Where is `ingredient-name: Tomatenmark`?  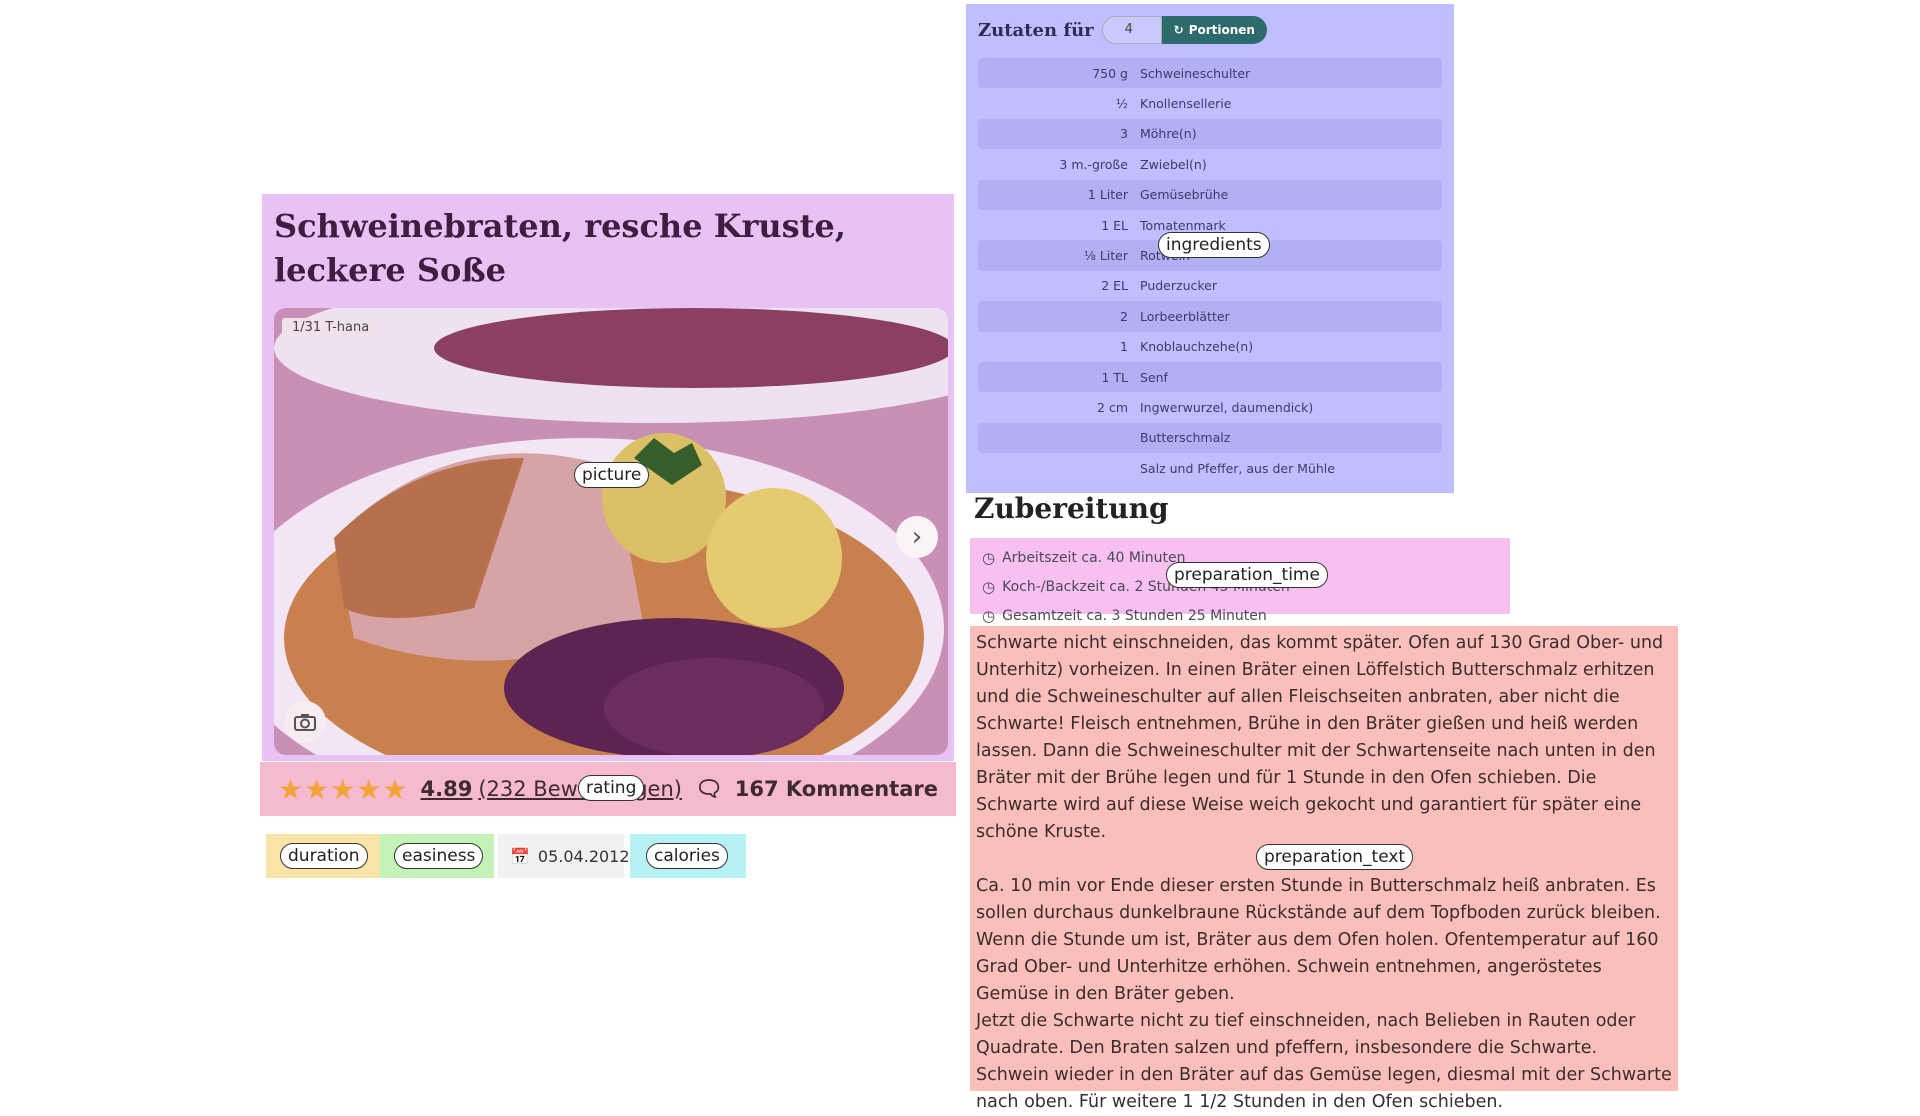 ingredient-name: Tomatenmark is located at coordinates (1183, 225).